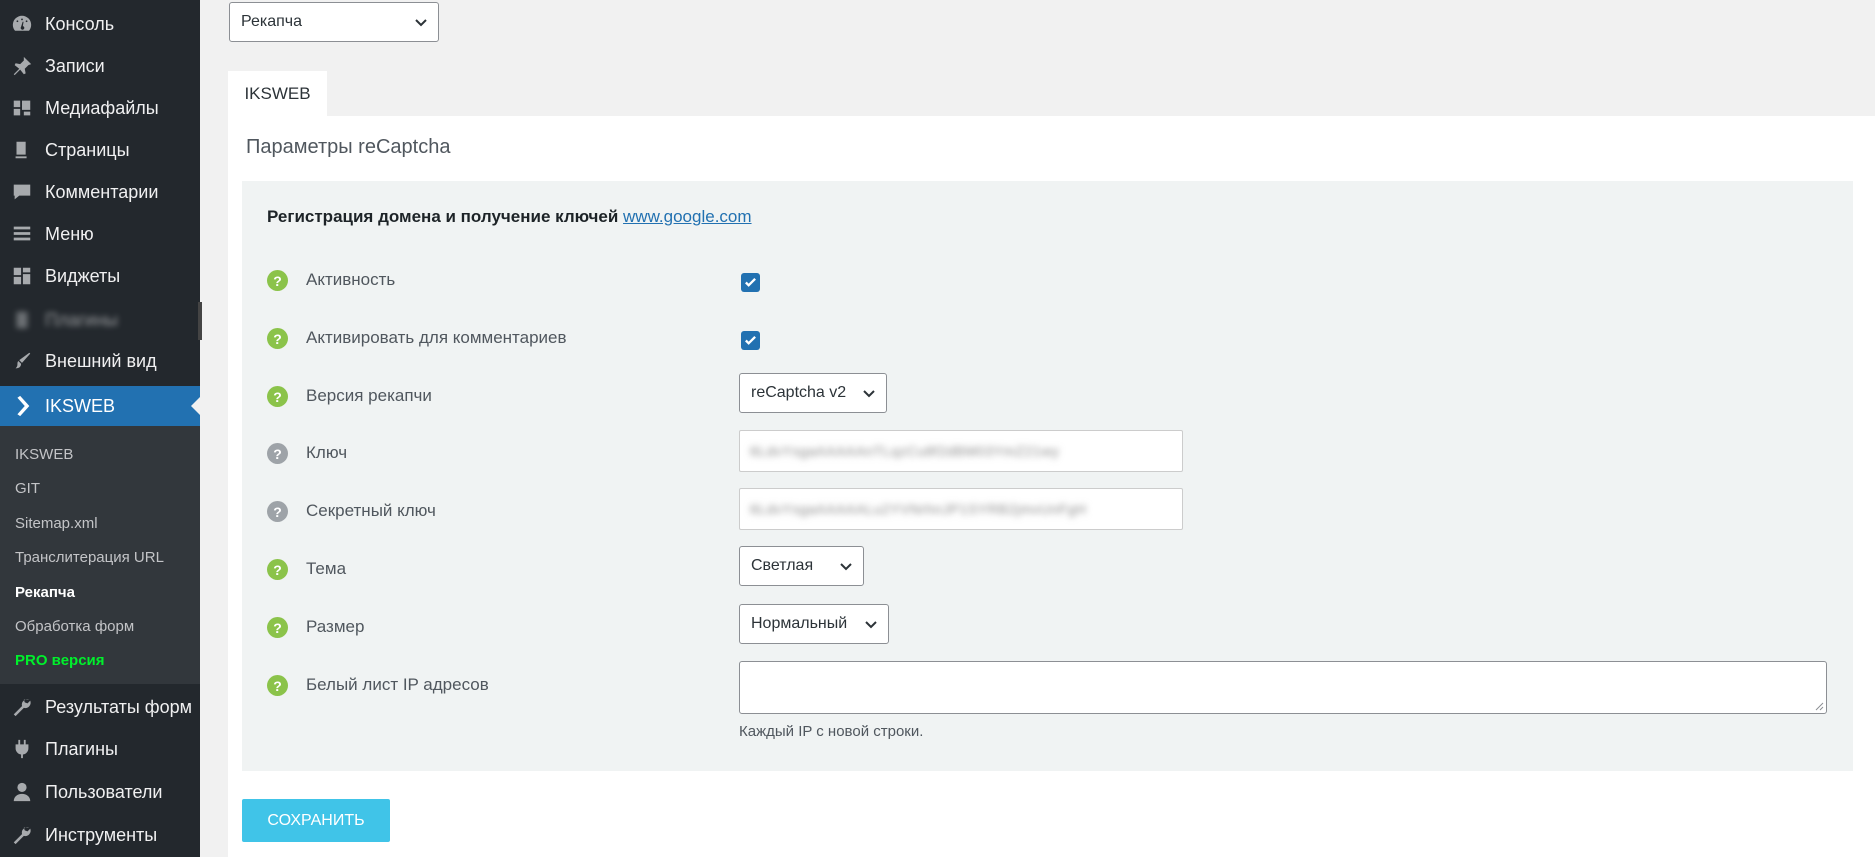 Image resolution: width=1875 pixels, height=857 pixels. What do you see at coordinates (100, 234) in the screenshot?
I see `menu-item-menus: Меню` at bounding box center [100, 234].